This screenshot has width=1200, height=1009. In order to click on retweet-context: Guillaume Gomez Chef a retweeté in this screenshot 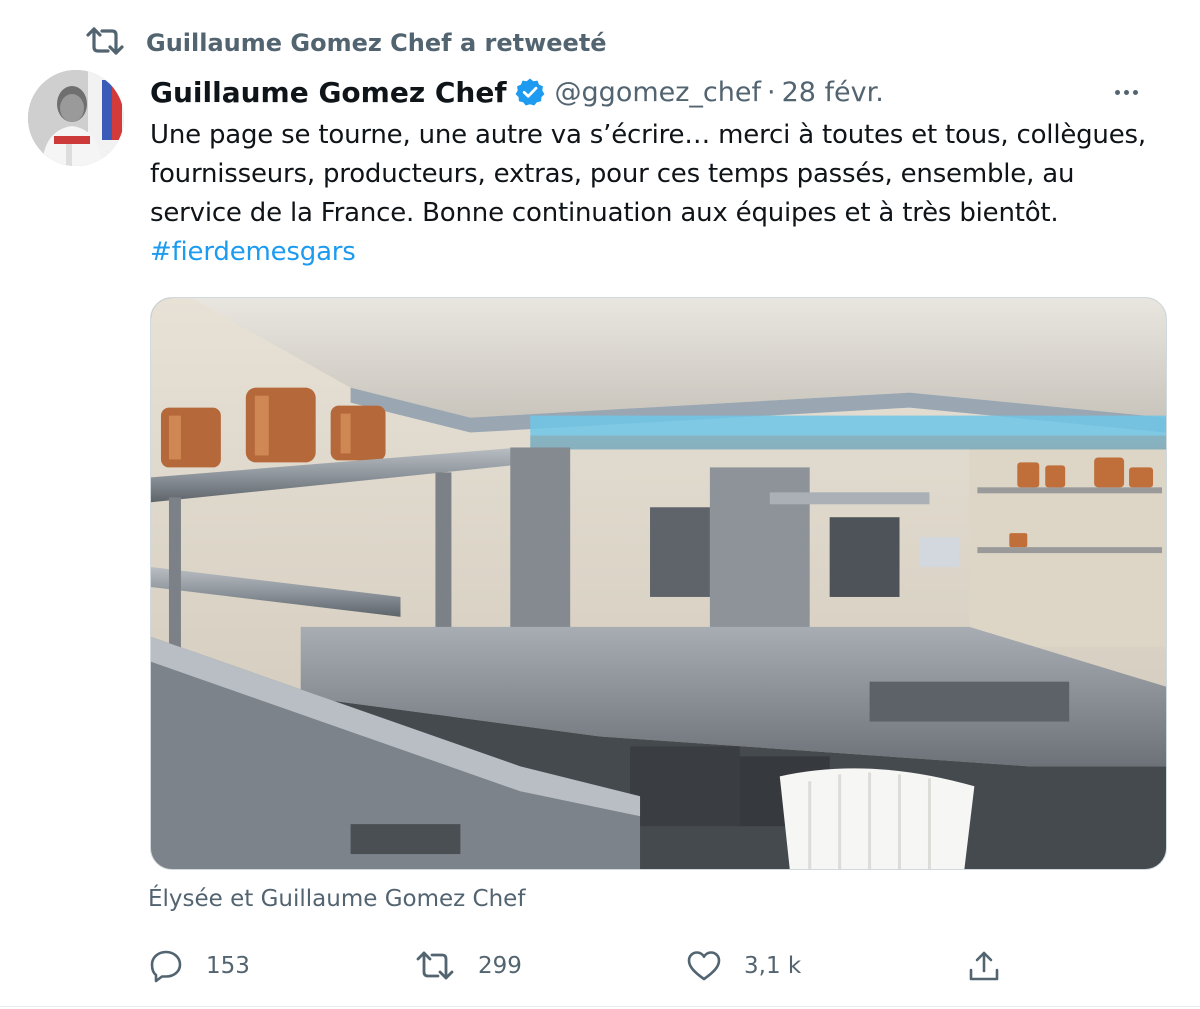, I will do `click(345, 43)`.